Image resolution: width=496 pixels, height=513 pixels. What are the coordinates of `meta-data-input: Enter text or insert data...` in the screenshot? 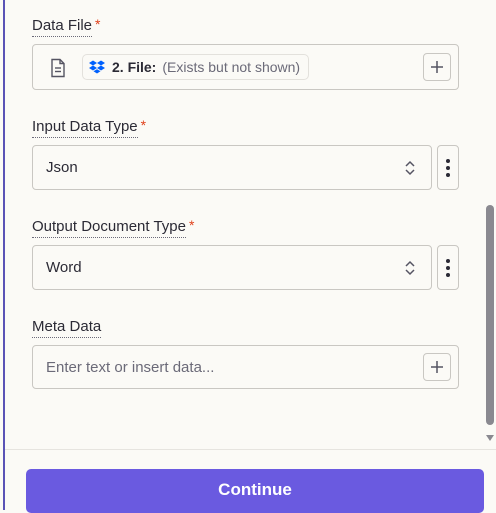 It's located at (245, 367).